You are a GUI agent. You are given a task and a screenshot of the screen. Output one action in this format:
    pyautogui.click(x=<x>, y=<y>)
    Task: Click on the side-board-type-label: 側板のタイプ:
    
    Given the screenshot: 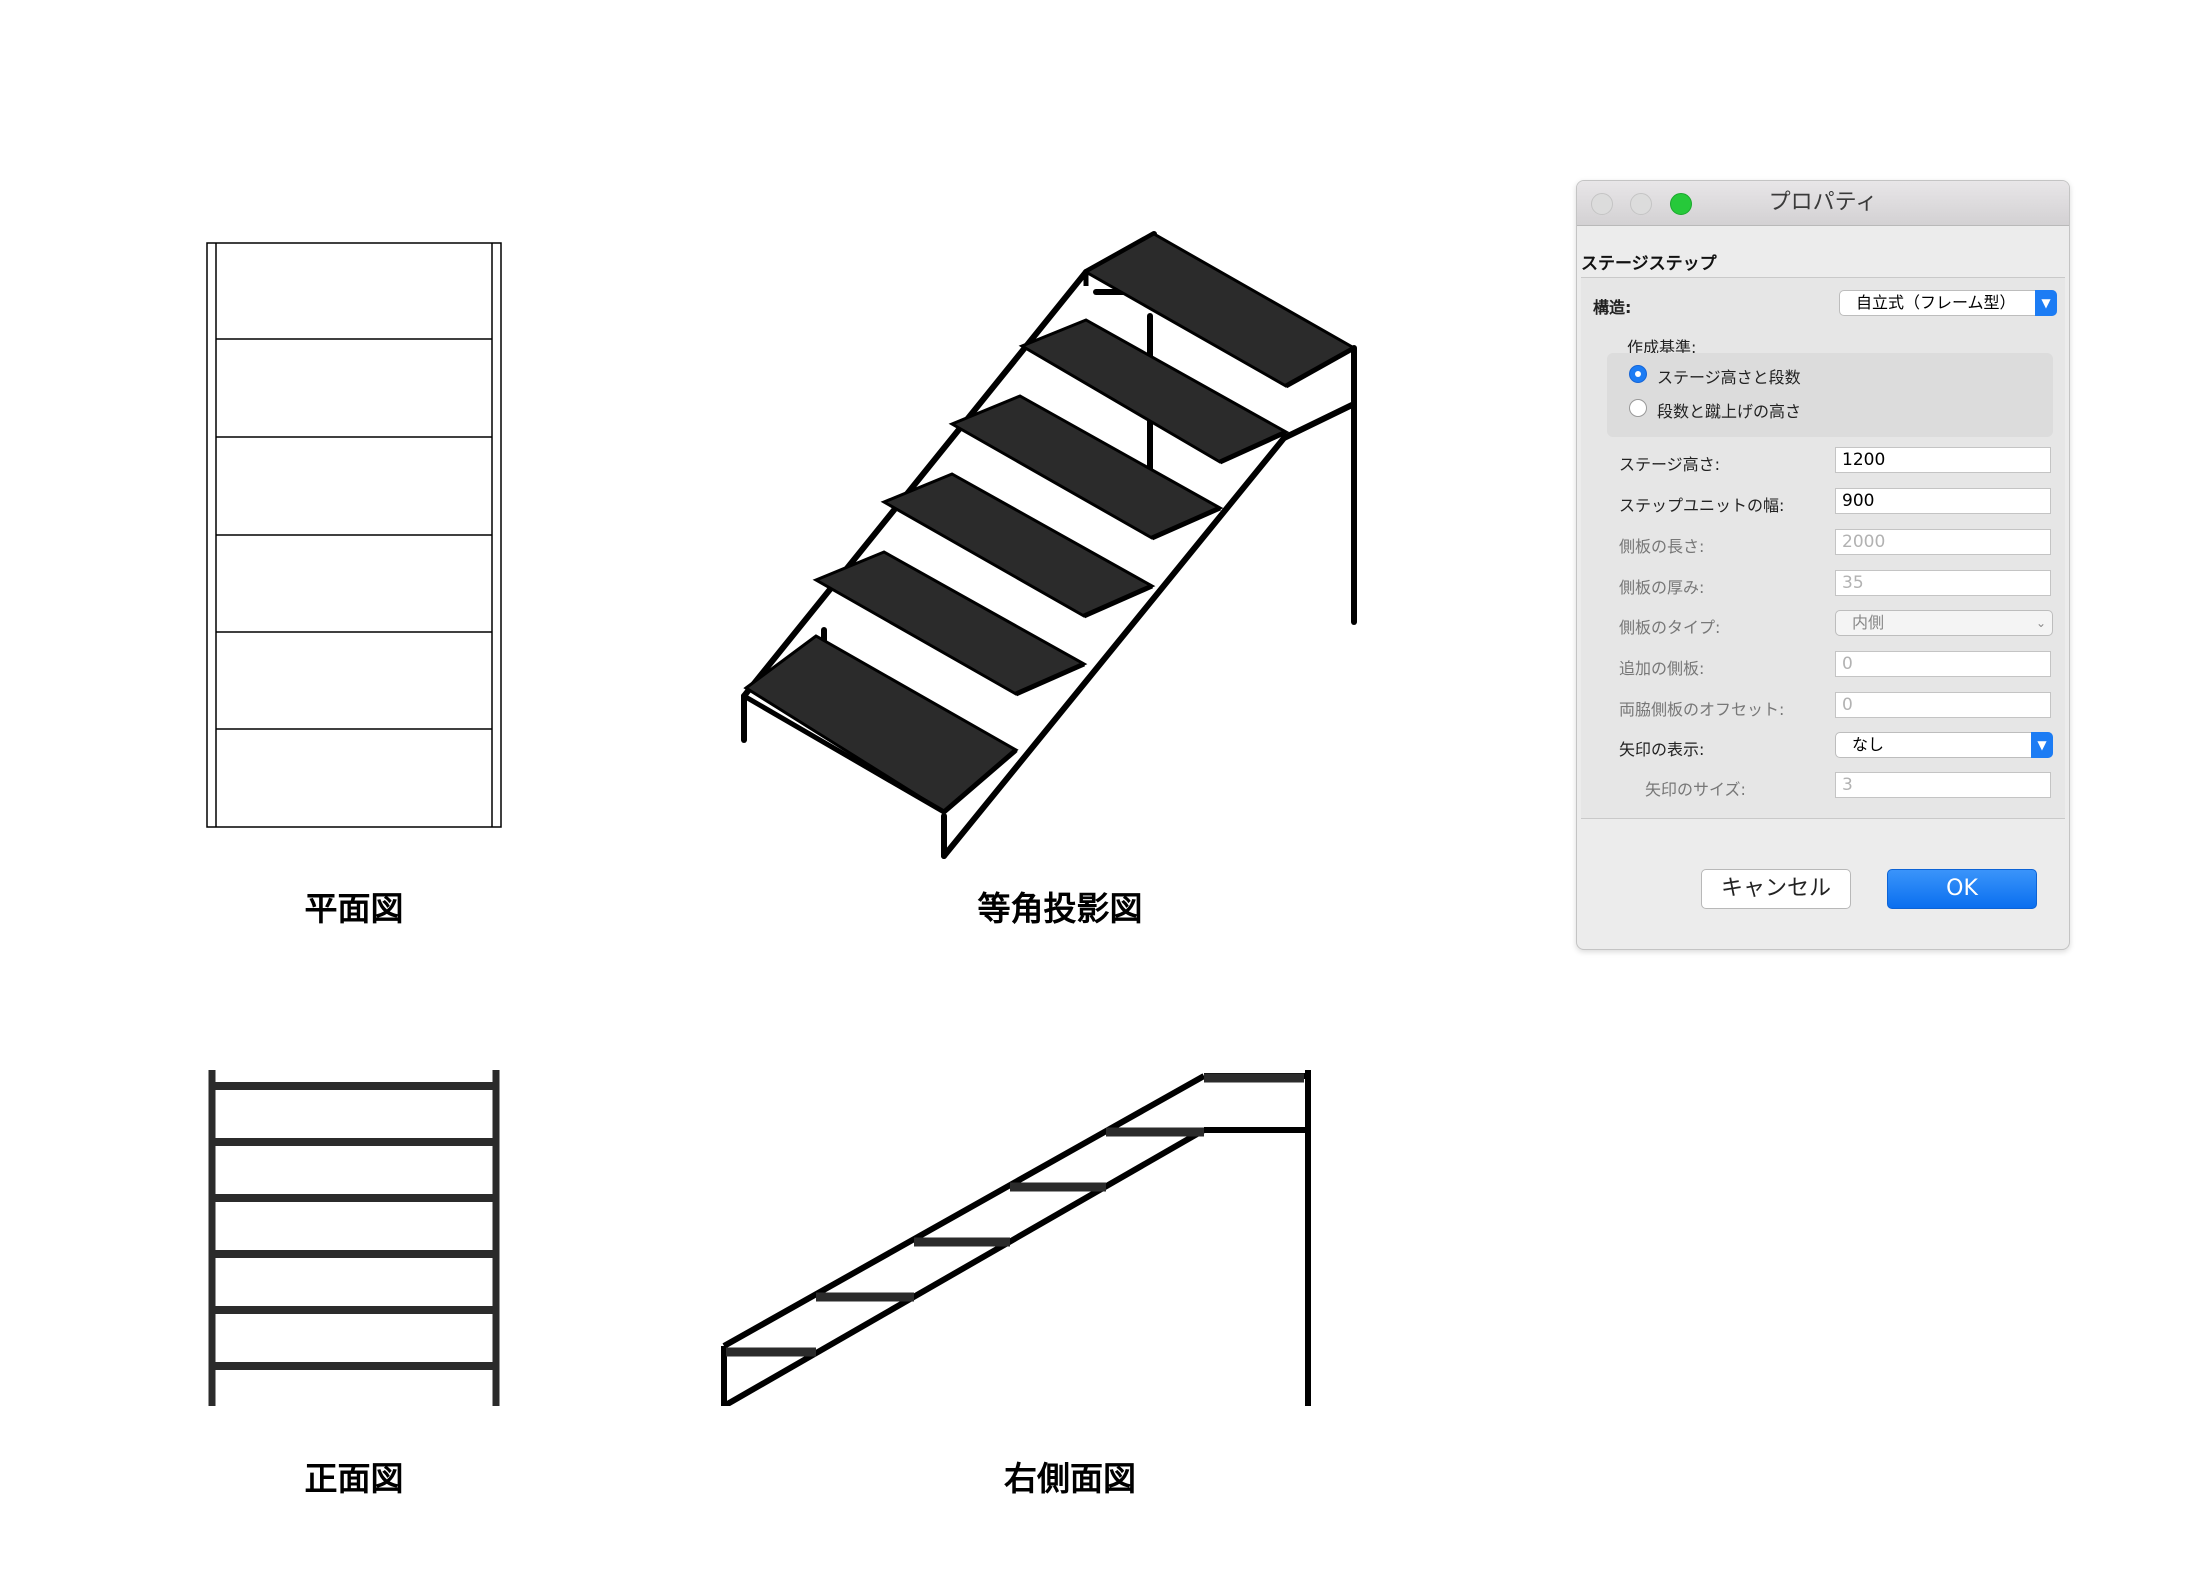 What is the action you would take?
    pyautogui.click(x=1670, y=627)
    